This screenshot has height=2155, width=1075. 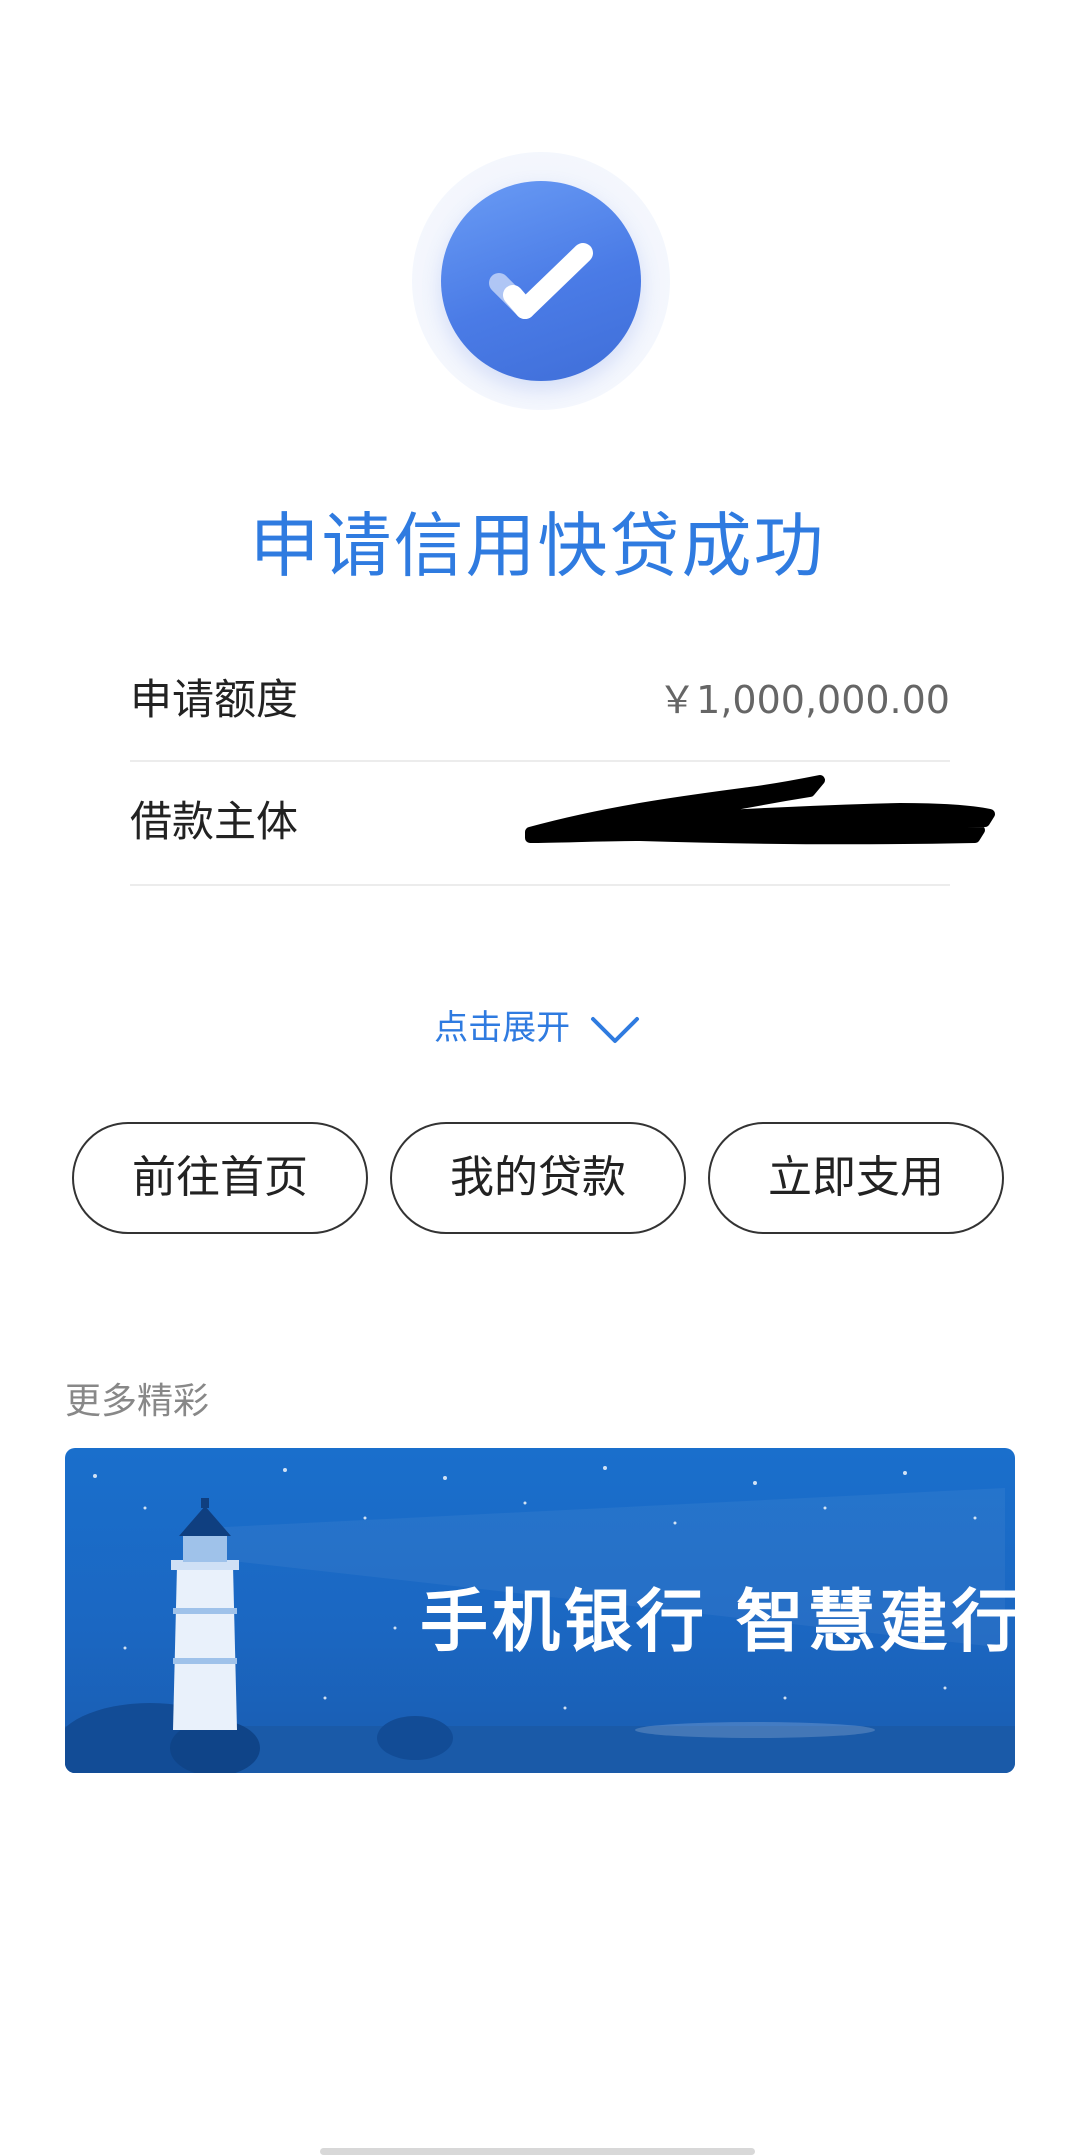 What do you see at coordinates (137, 1401) in the screenshot?
I see `more-section-title: 更多精彩` at bounding box center [137, 1401].